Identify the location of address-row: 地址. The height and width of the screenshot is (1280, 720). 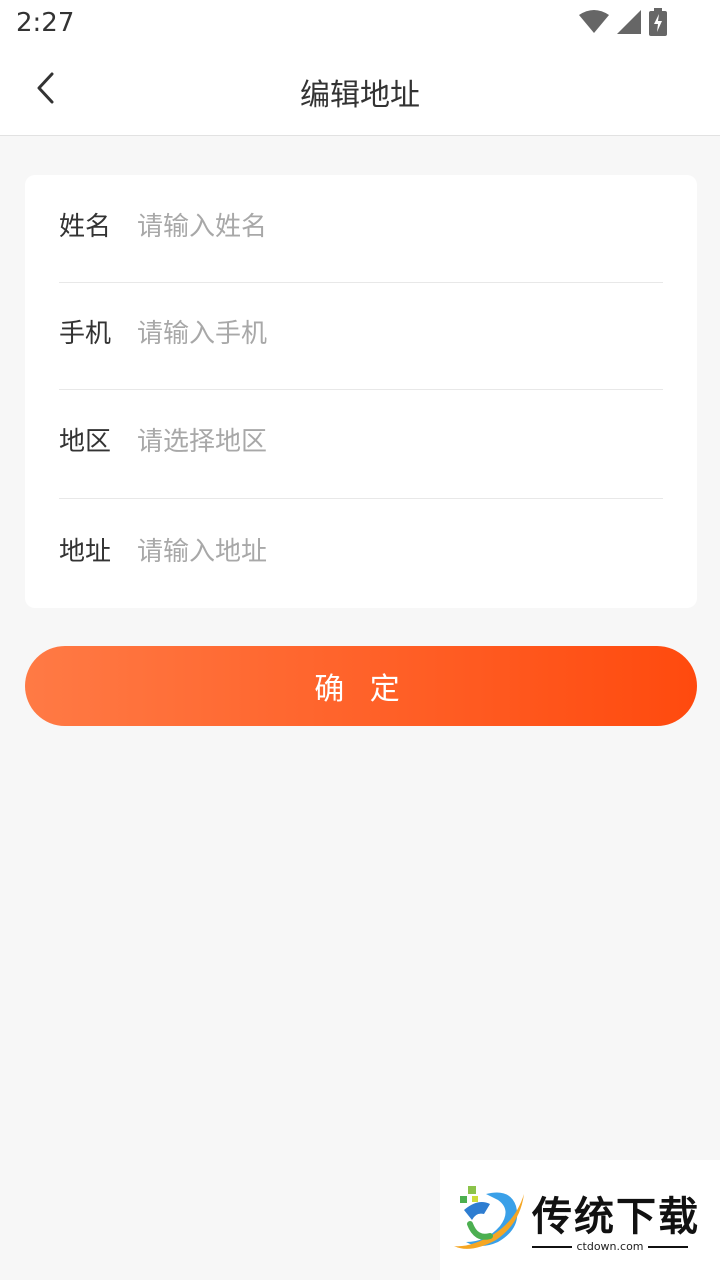
(361, 553).